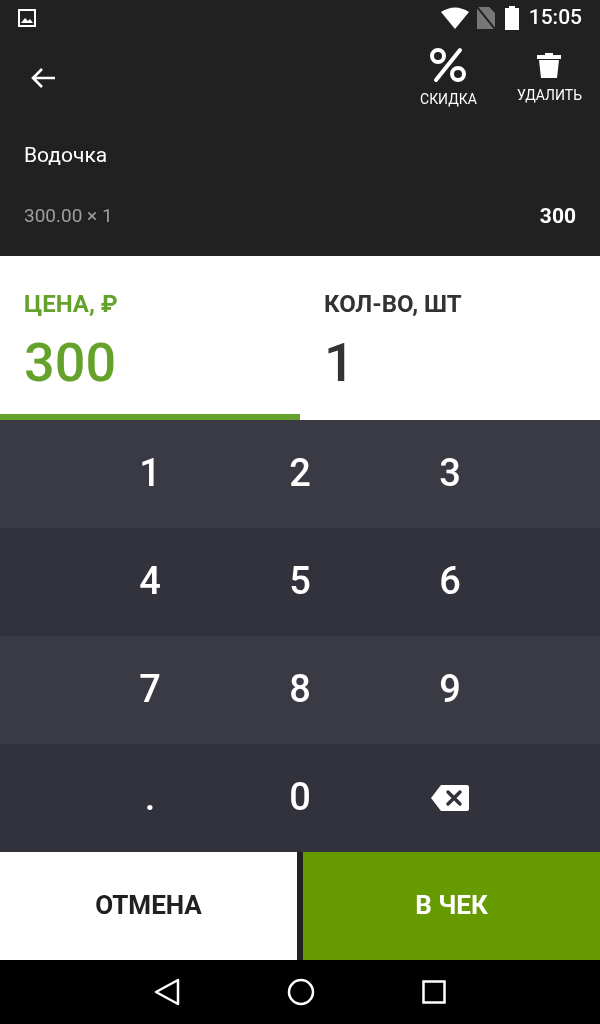 This screenshot has width=600, height=1024. I want to click on trash-icon, so click(549, 64).